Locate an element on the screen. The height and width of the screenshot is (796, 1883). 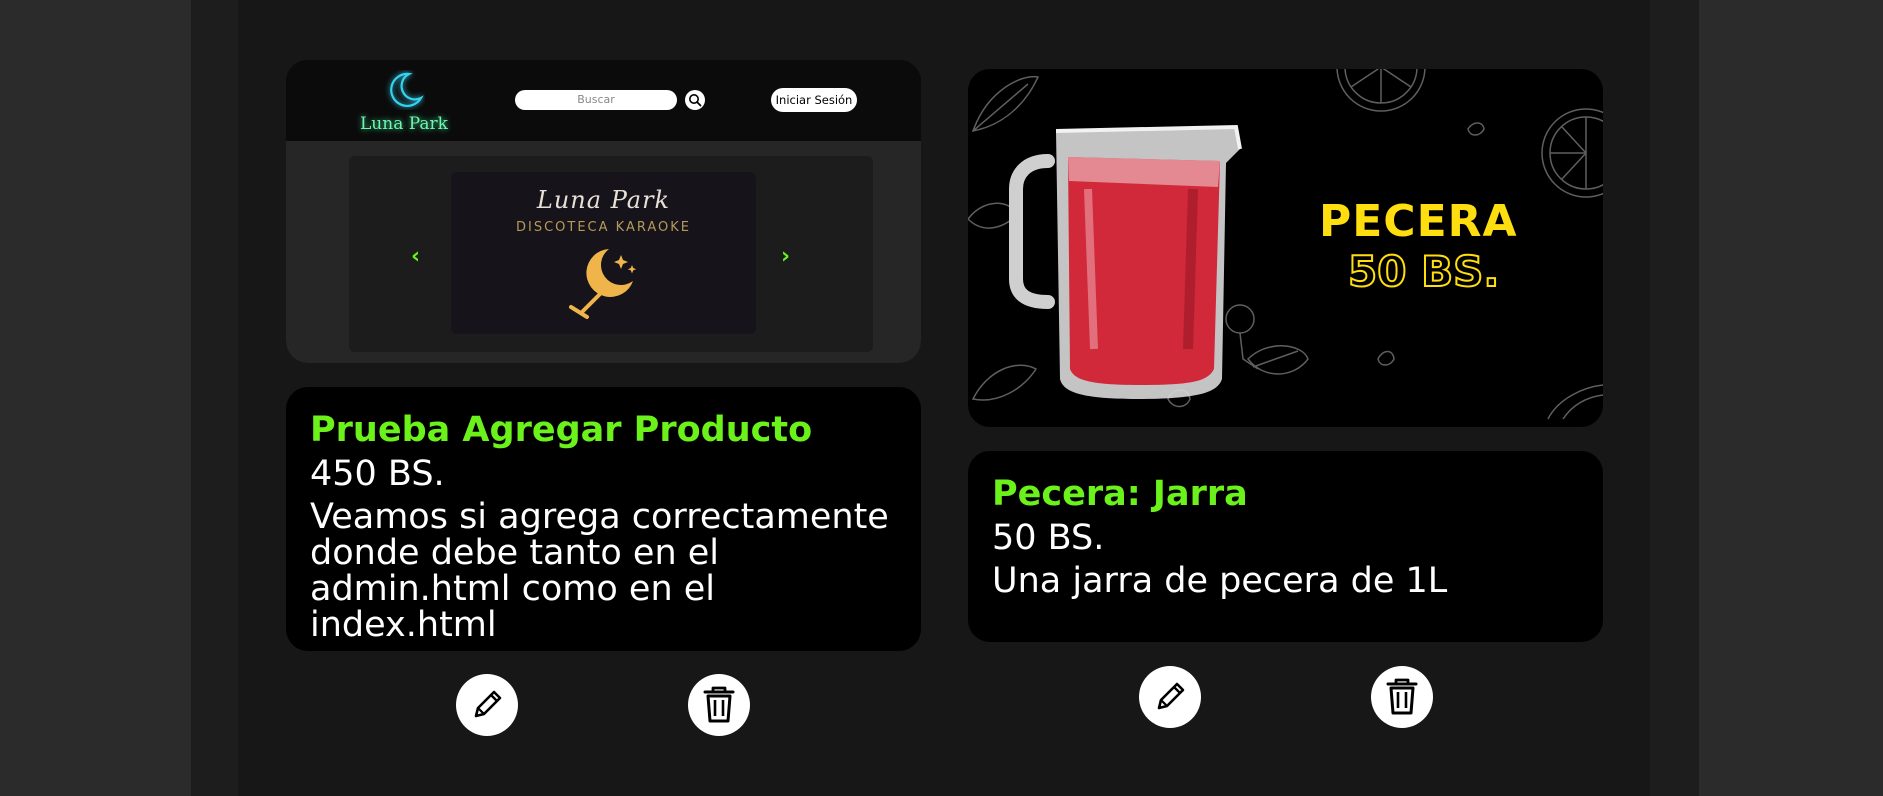
search-icon is located at coordinates (695, 100).